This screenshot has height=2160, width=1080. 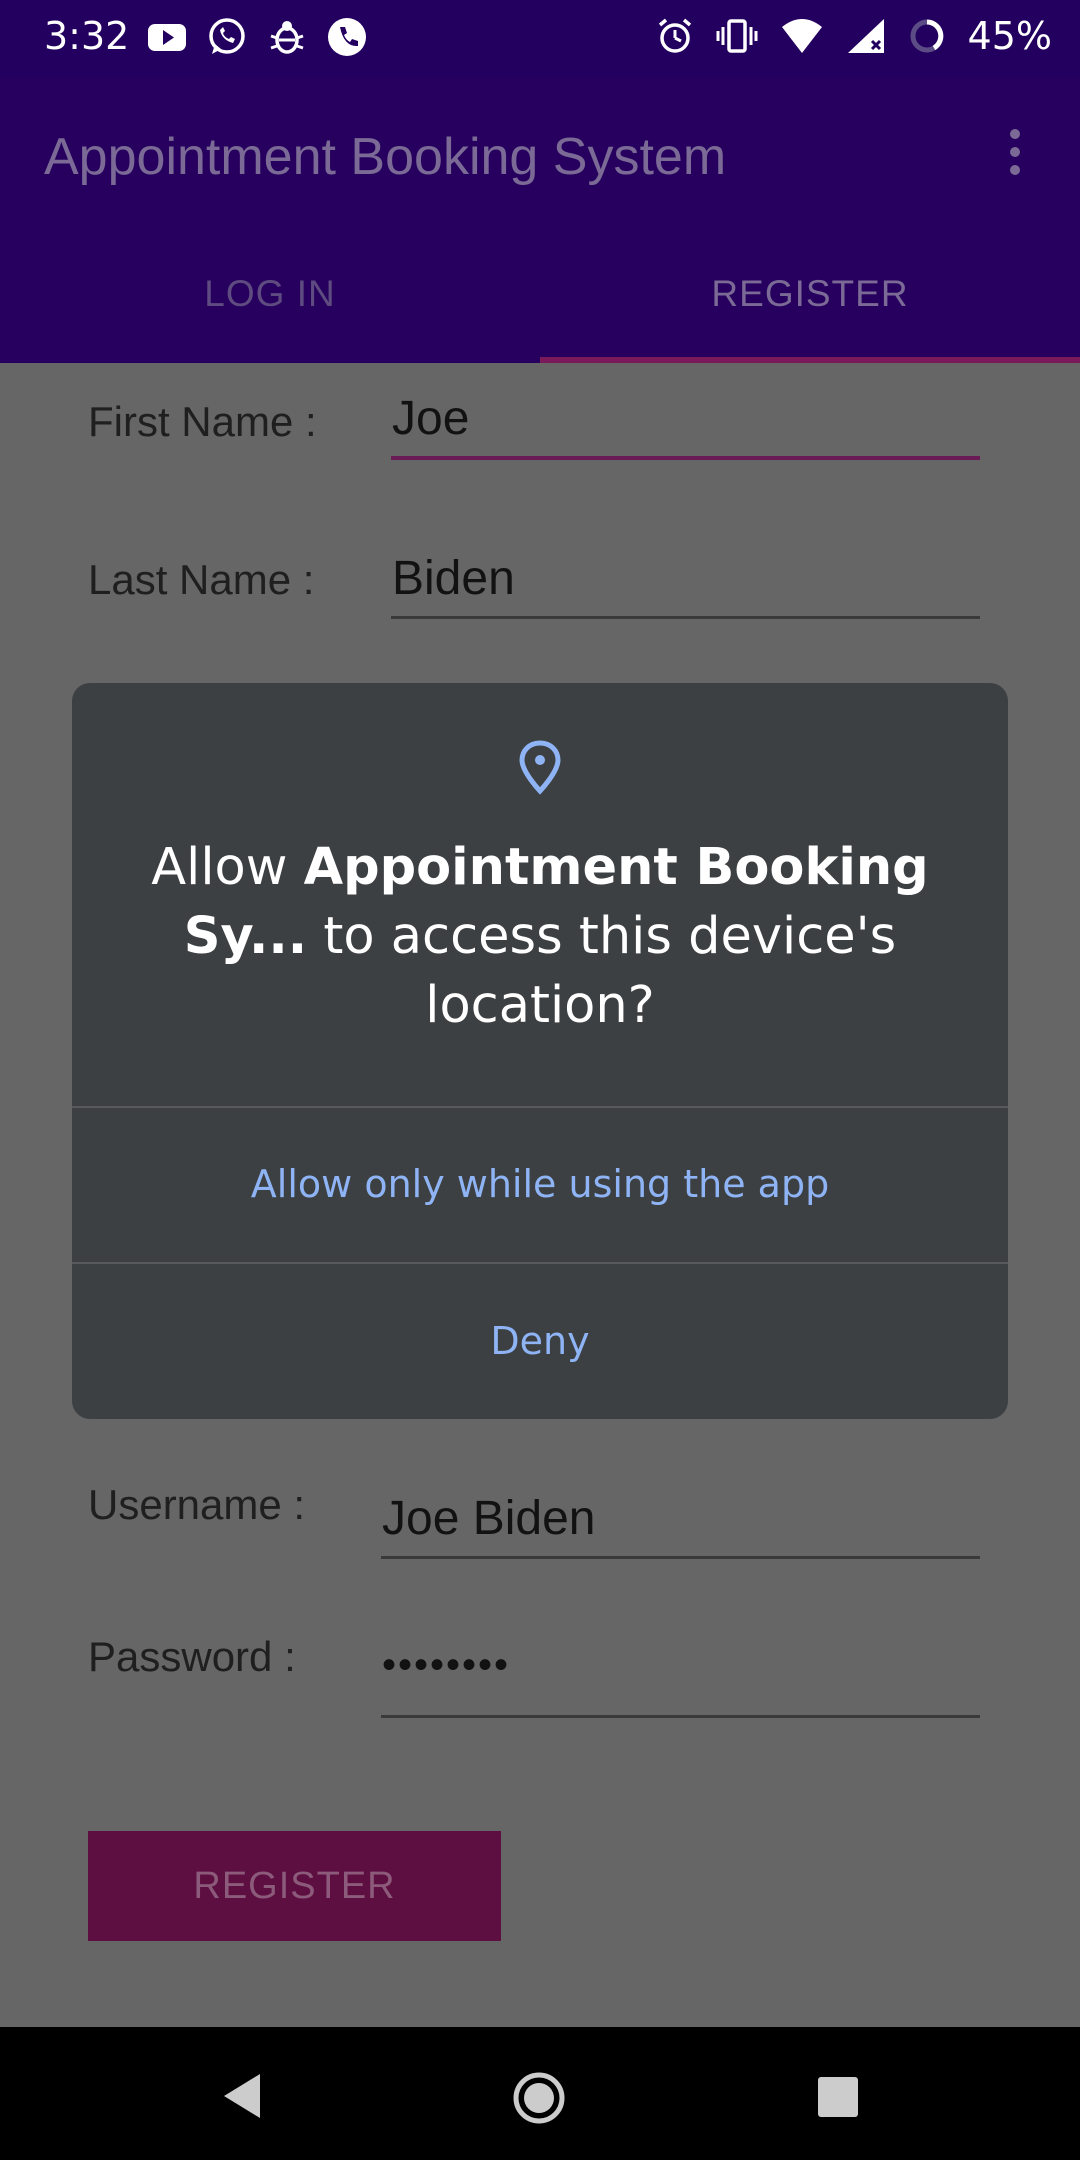 I want to click on register-button: REGISTER, so click(x=294, y=1886).